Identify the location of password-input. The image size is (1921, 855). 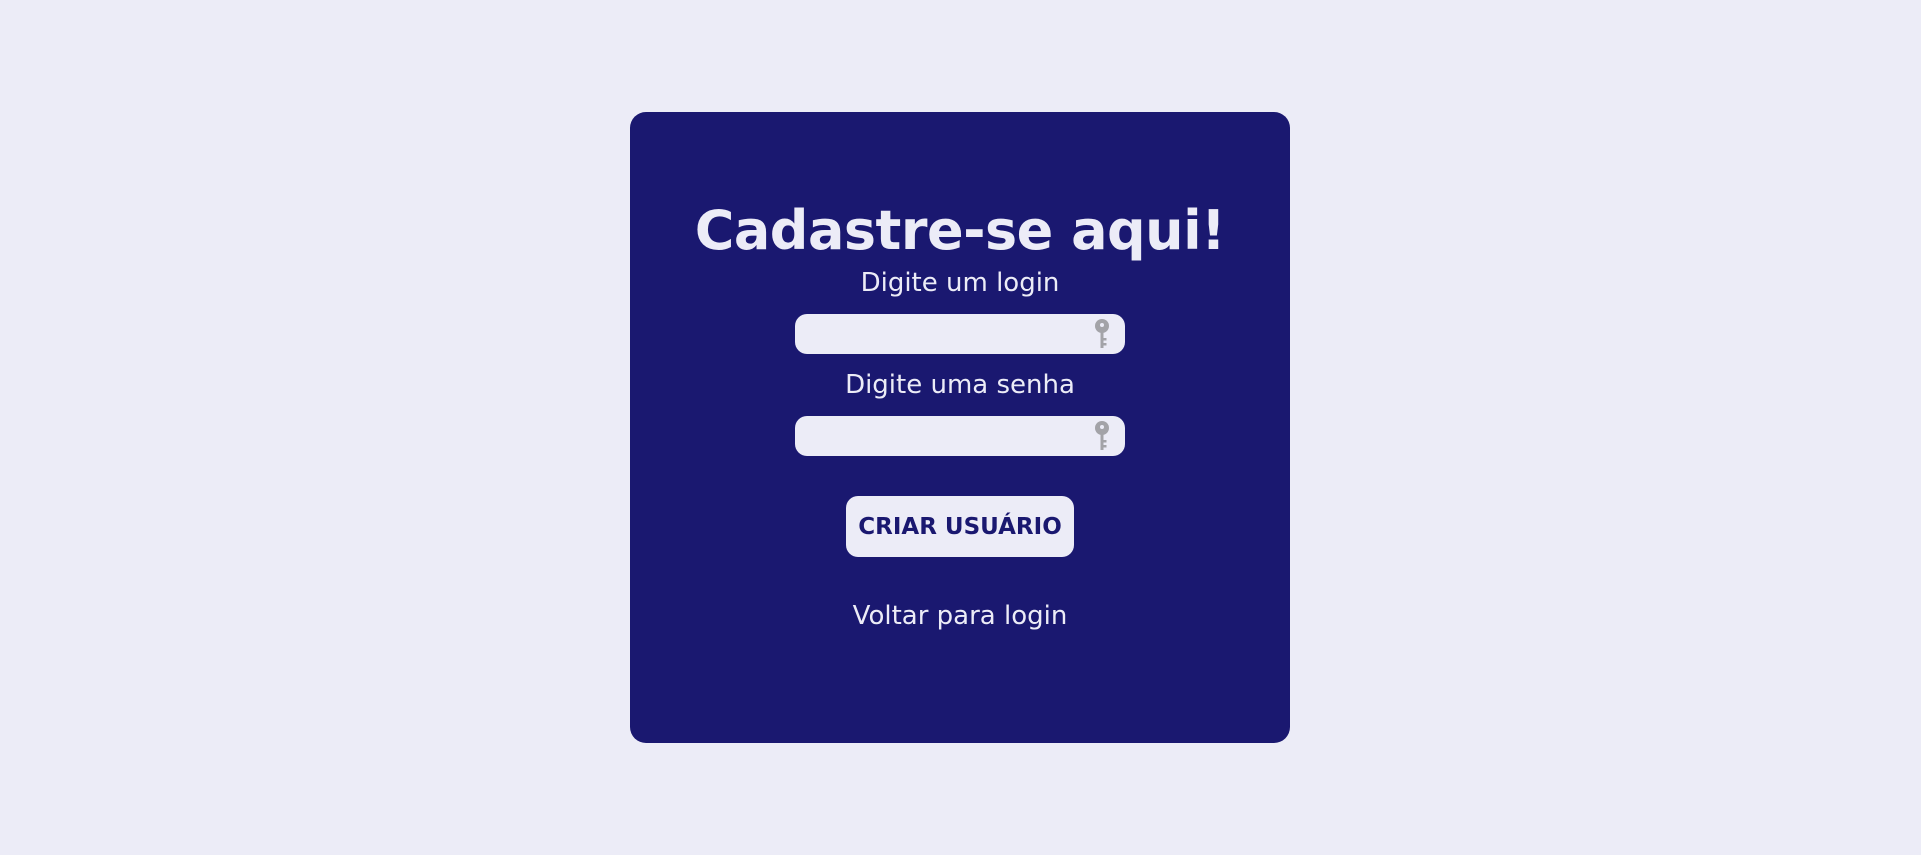
(960, 436).